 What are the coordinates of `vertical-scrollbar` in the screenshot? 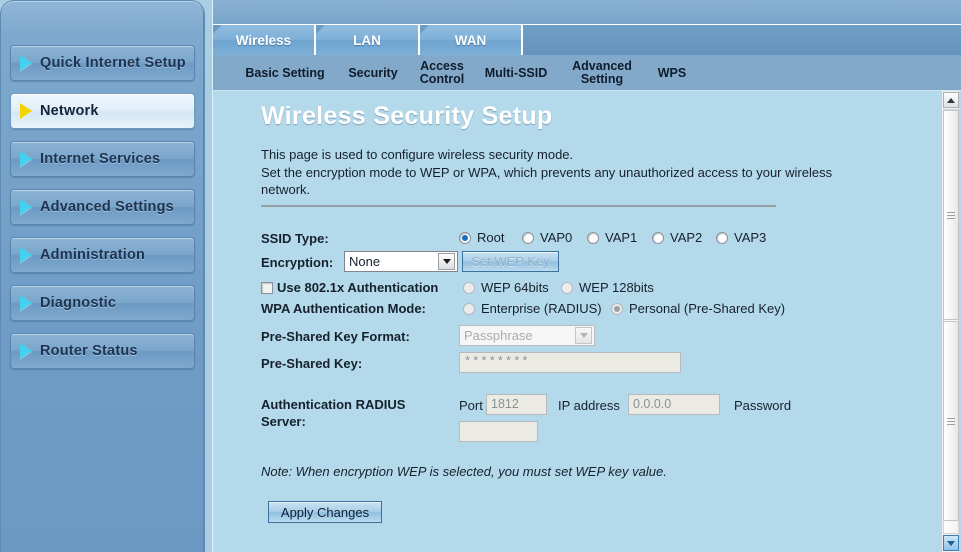 It's located at (950, 321).